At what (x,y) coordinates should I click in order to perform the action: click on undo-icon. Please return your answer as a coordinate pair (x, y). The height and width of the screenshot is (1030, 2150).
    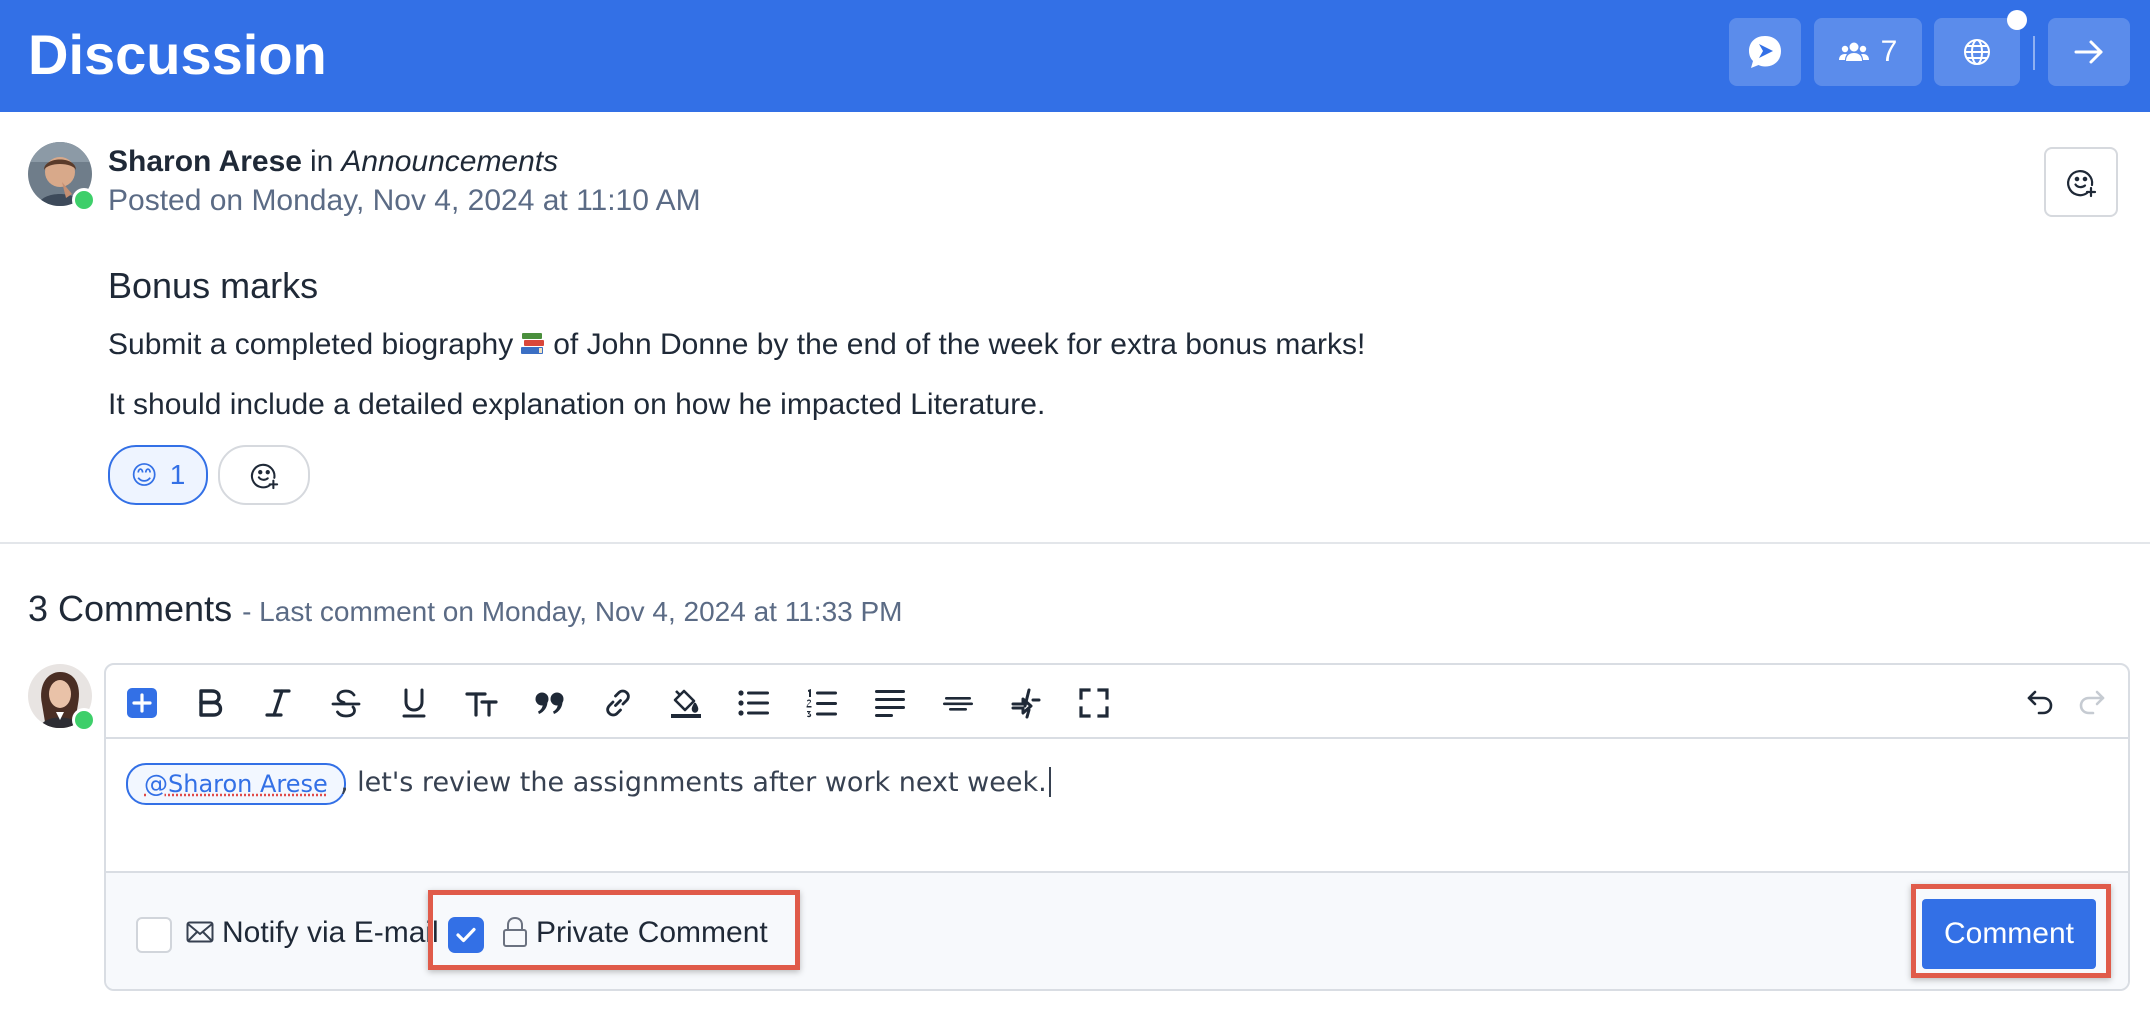
    Looking at the image, I should click on (2040, 702).